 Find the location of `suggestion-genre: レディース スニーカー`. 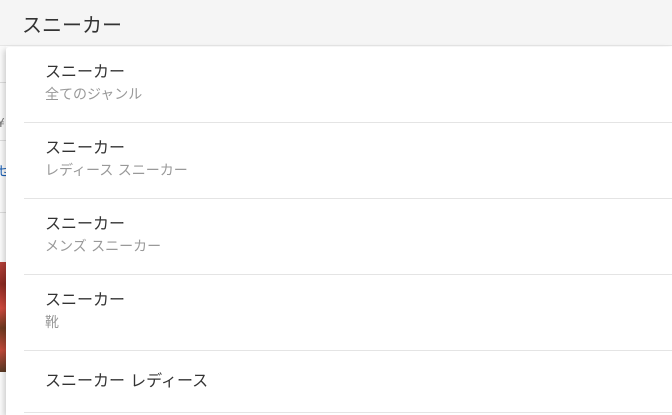

suggestion-genre: レディース スニーカー is located at coordinates (116, 171).